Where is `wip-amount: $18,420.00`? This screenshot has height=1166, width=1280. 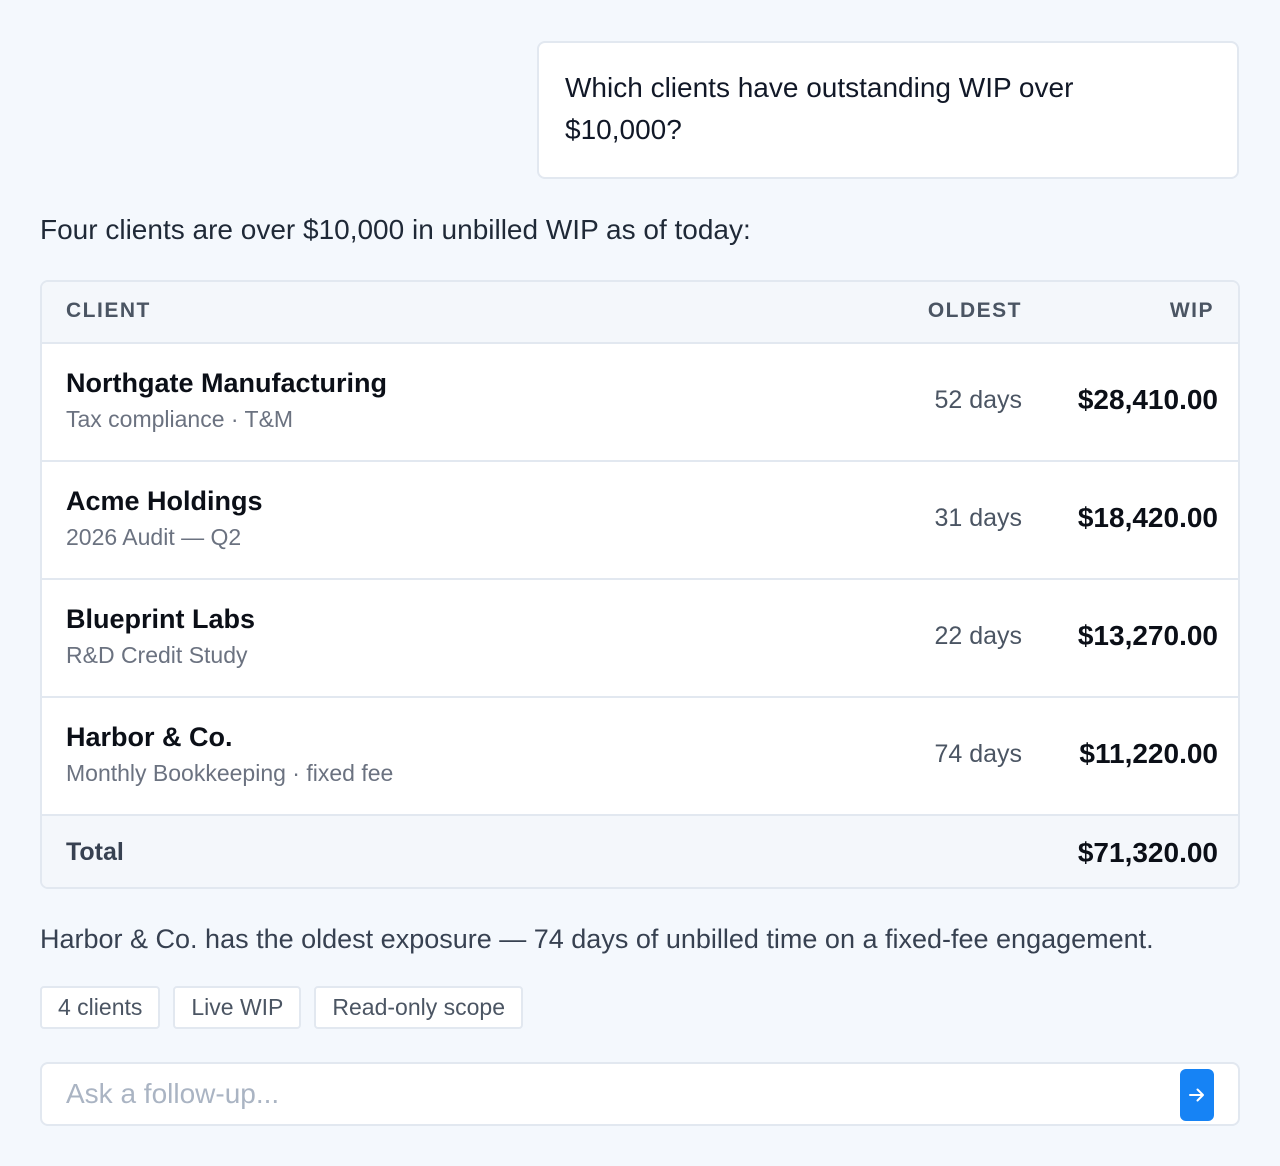 wip-amount: $18,420.00 is located at coordinates (1147, 517).